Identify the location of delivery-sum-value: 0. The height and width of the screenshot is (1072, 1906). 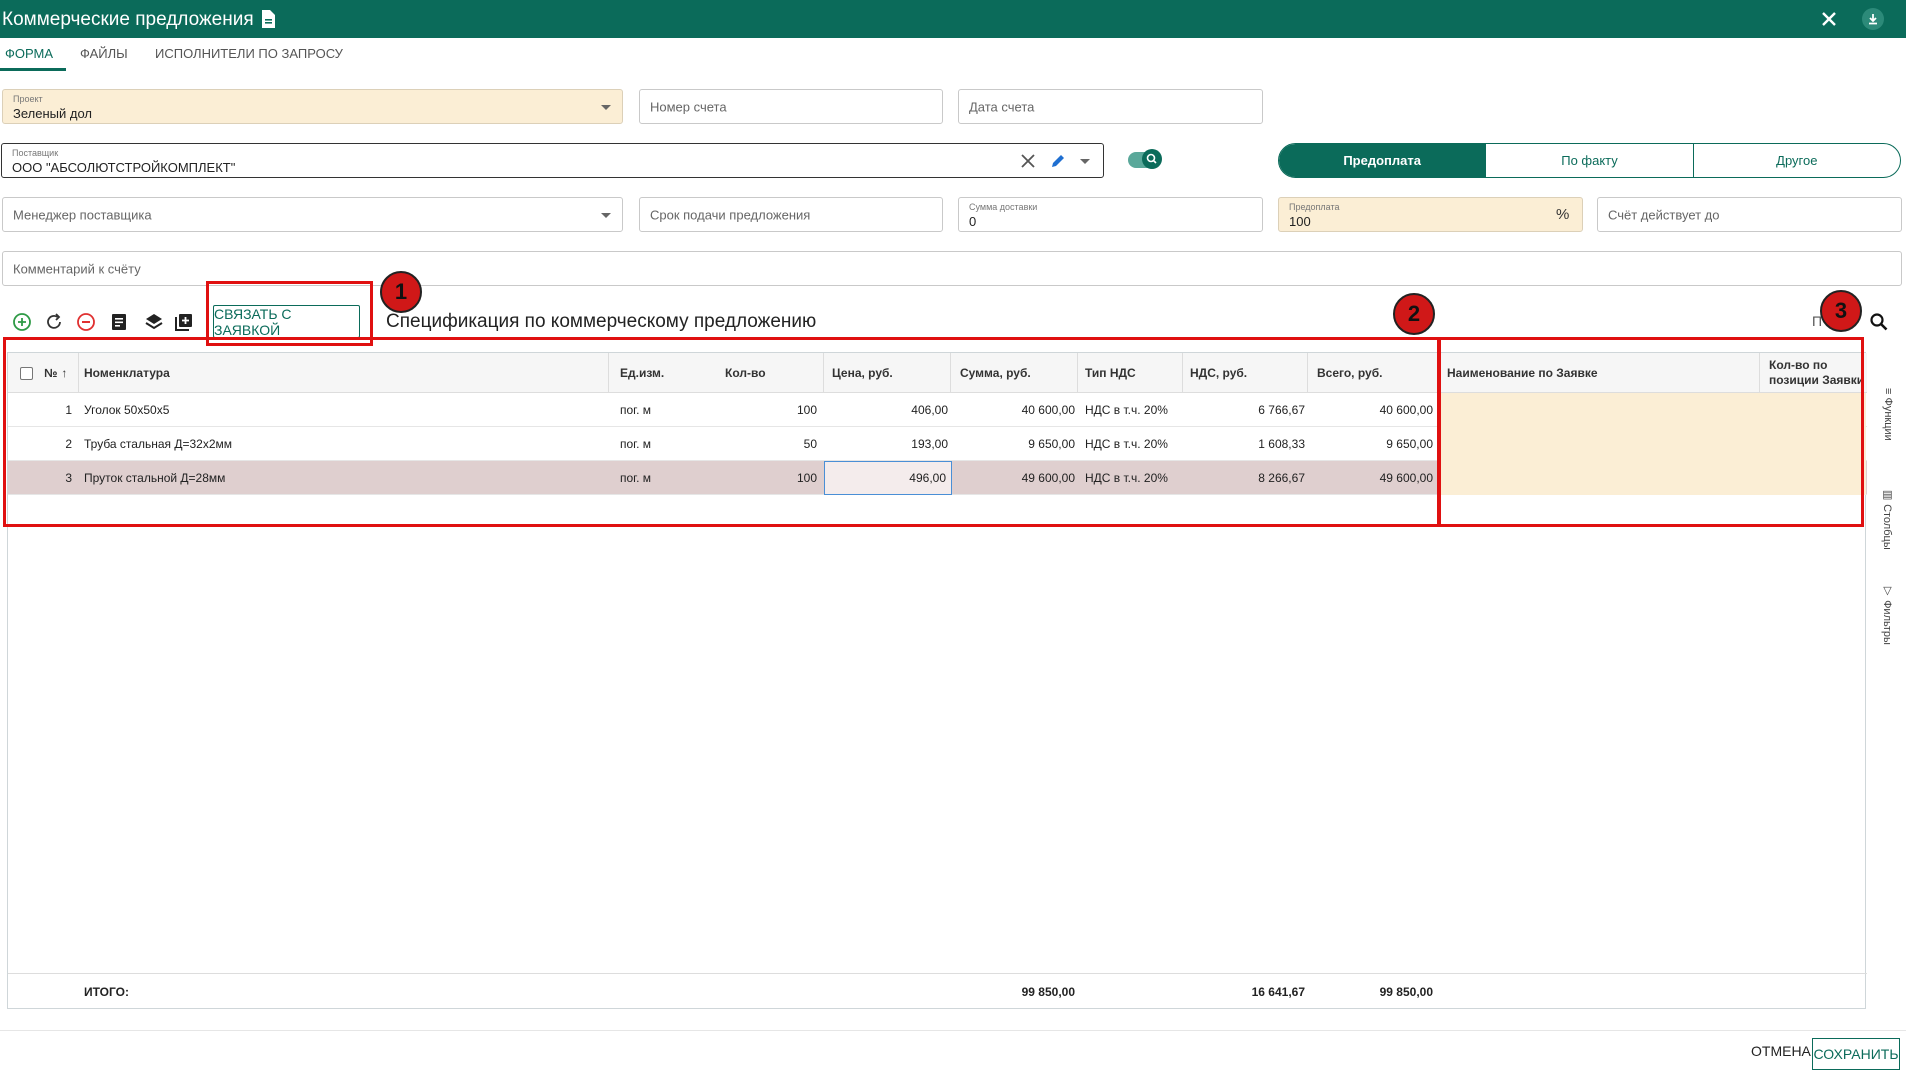
(973, 221).